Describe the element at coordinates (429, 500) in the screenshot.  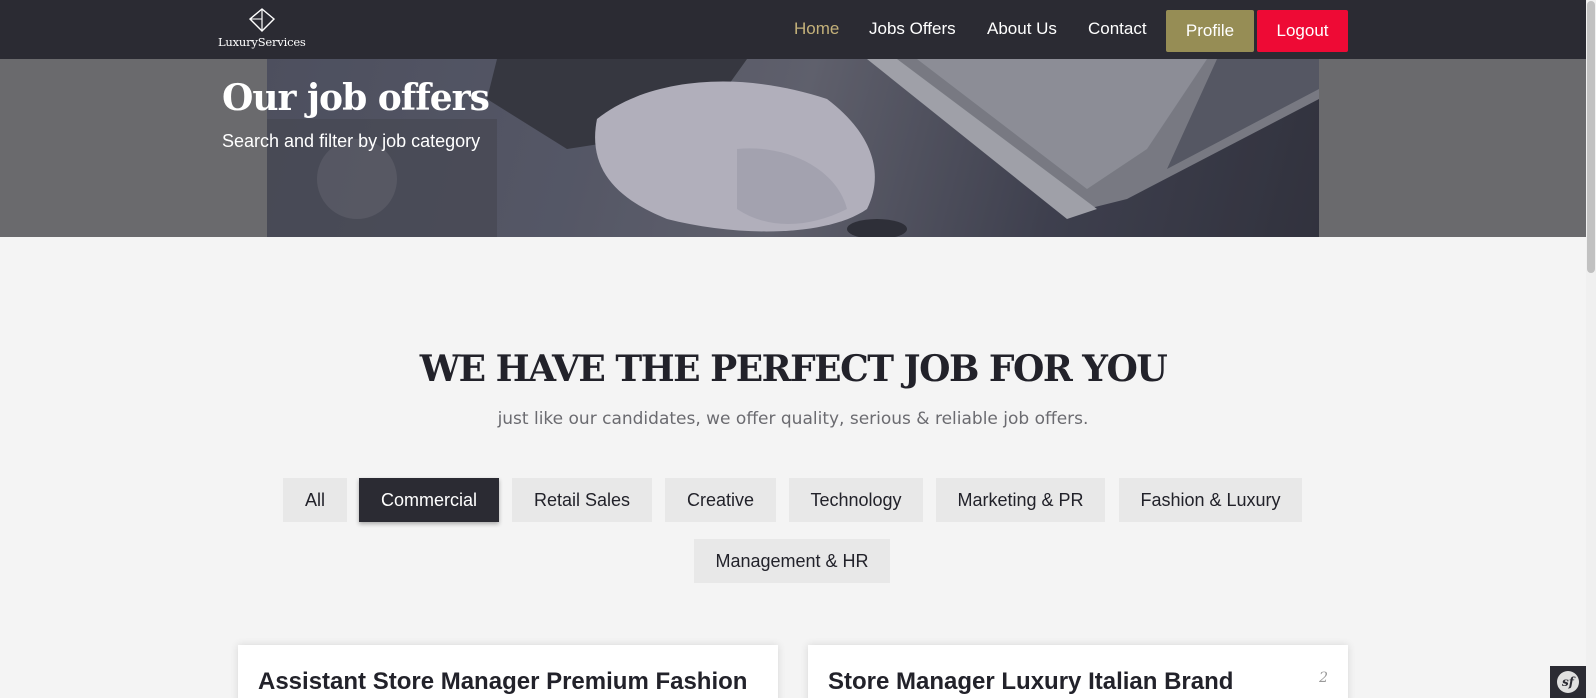
I see `filter-commercial: Commercial` at that location.